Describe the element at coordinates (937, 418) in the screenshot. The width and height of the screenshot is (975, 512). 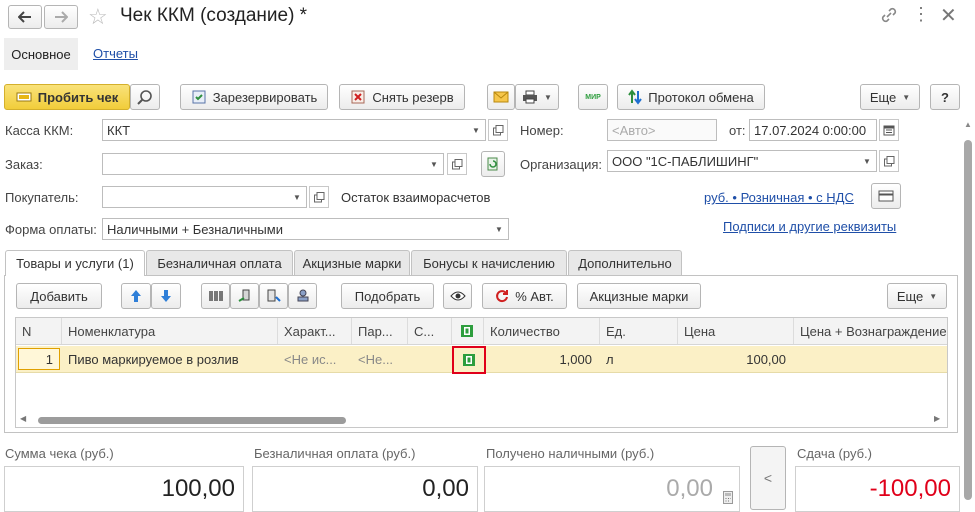
I see `scroll-right-icon: ▶` at that location.